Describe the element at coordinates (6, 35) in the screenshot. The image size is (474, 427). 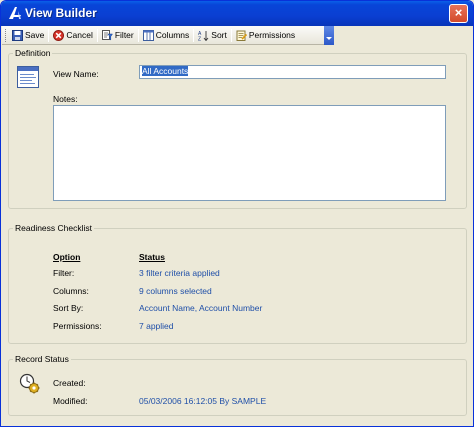
I see `toolbar-grip` at that location.